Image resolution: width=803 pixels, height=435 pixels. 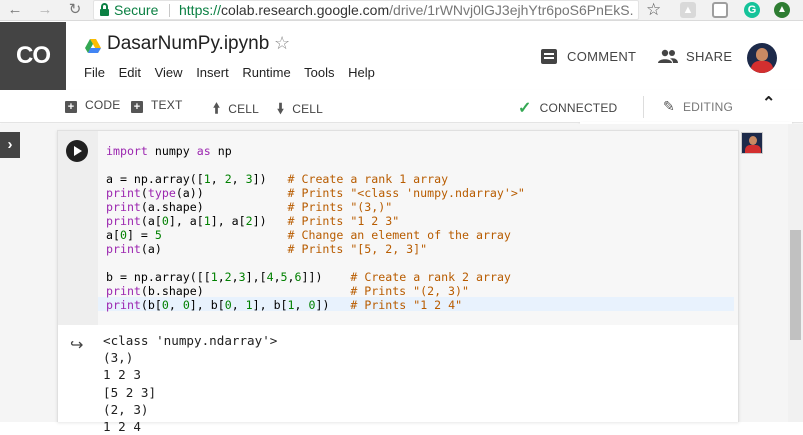 I want to click on pdf-extension-icon: ▲, so click(x=688, y=10).